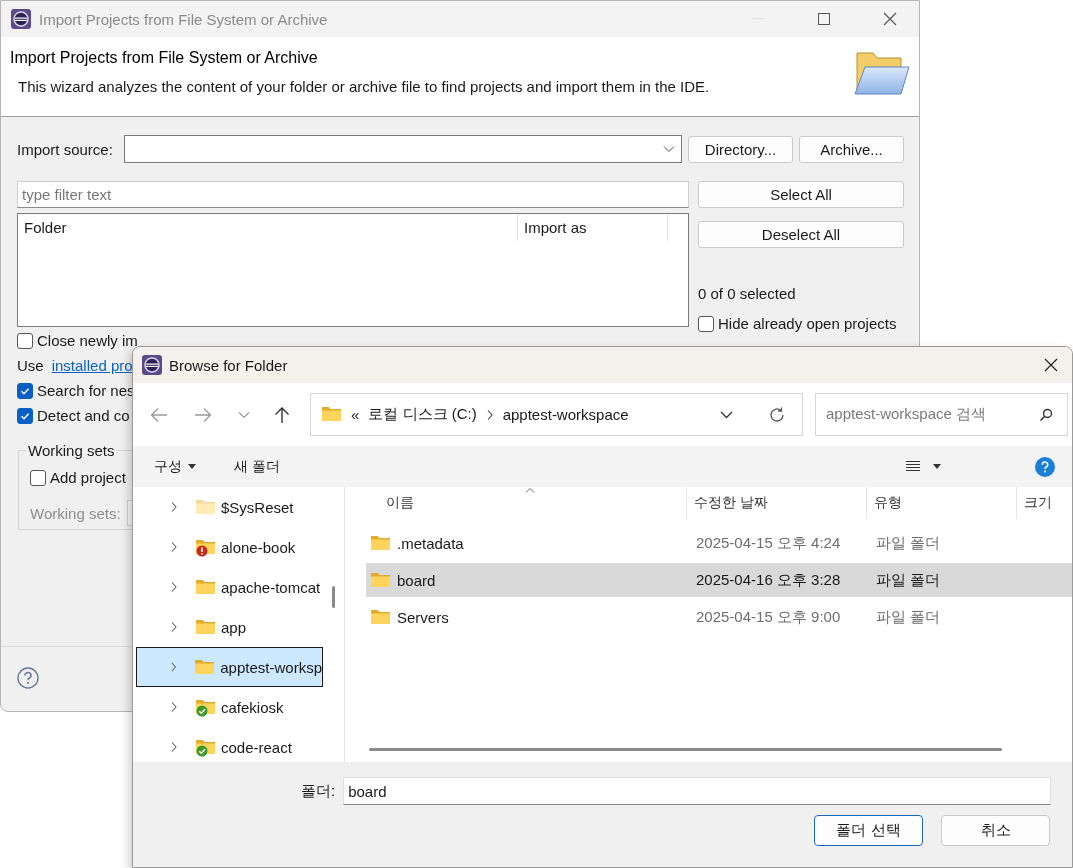  I want to click on field-label: Working sets:, so click(75, 513).